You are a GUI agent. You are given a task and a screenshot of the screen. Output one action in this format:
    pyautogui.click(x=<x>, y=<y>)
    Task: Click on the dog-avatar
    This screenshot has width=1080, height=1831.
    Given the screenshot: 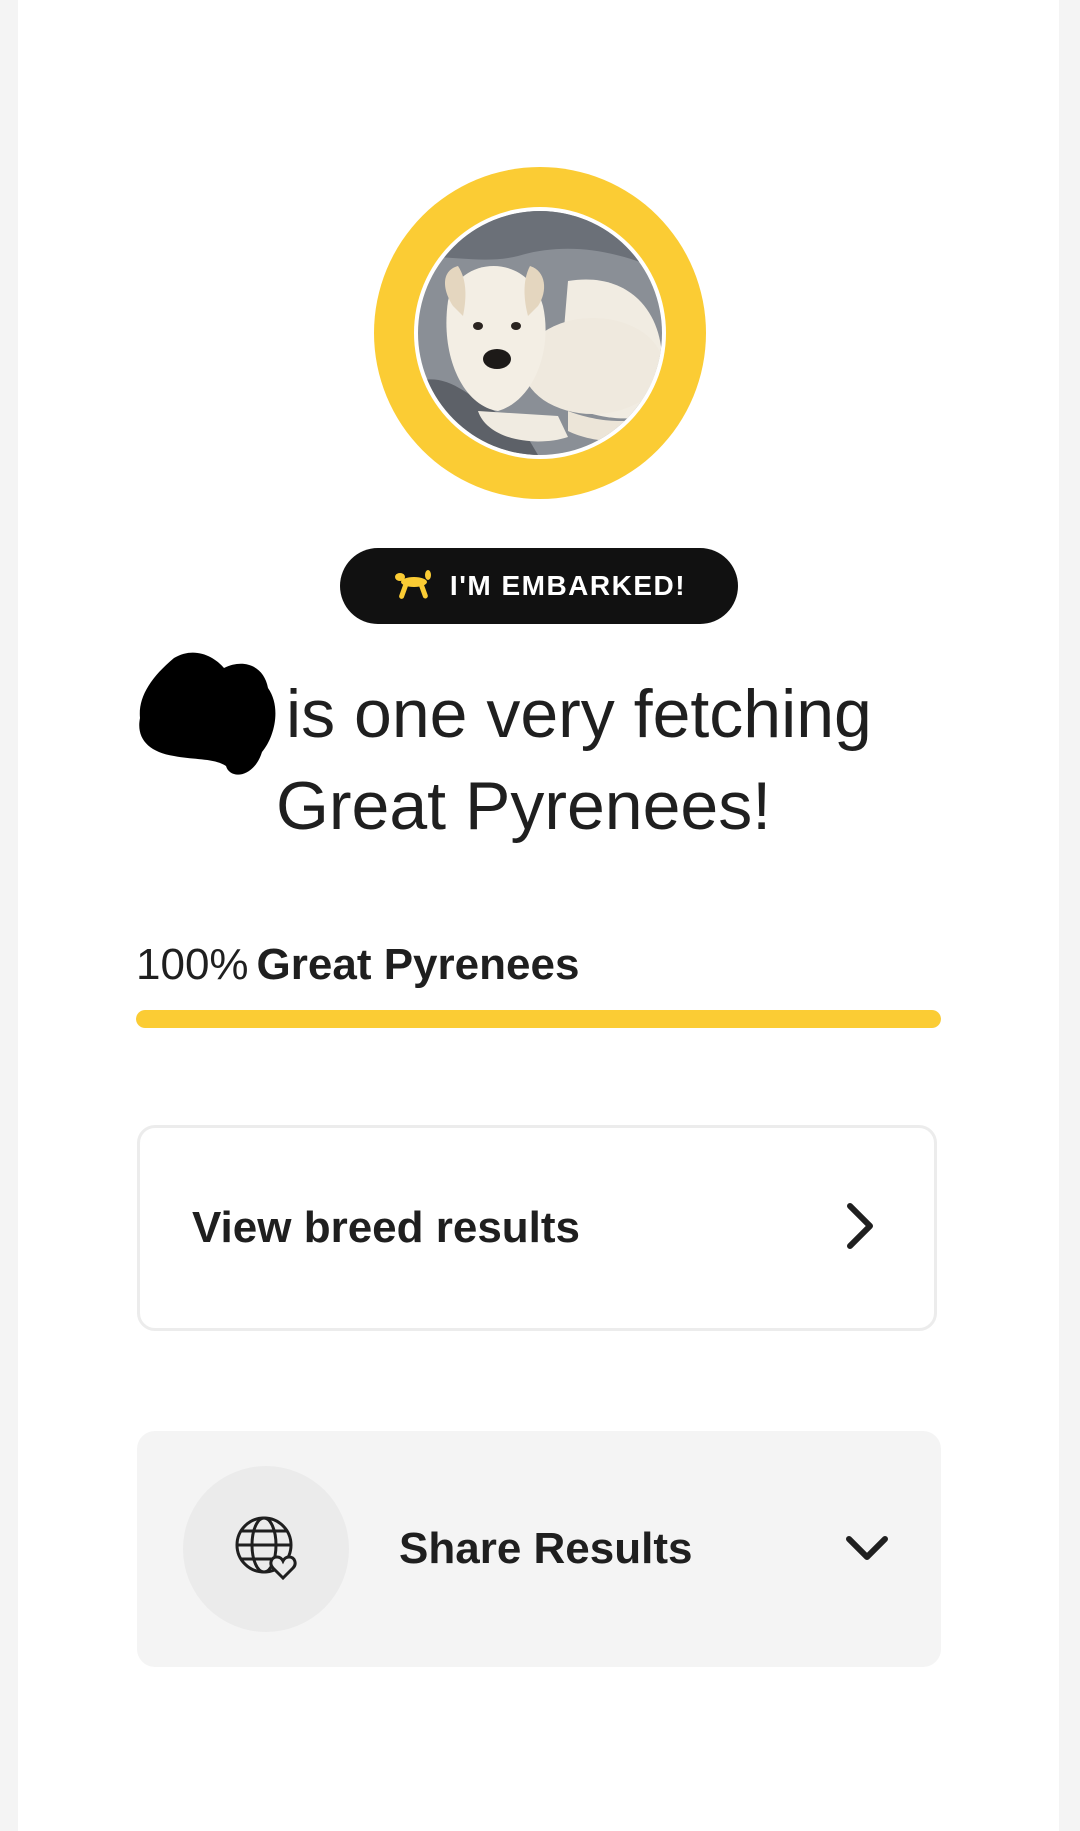 What is the action you would take?
    pyautogui.click(x=540, y=333)
    